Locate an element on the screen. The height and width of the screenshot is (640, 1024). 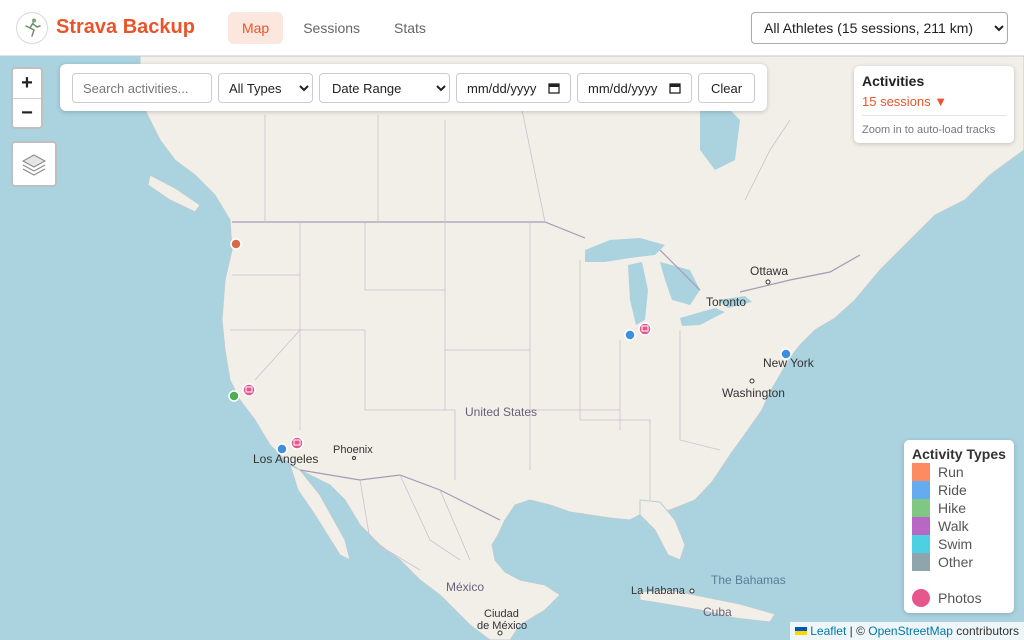
legend-item-swim: Swim is located at coordinates (959, 544).